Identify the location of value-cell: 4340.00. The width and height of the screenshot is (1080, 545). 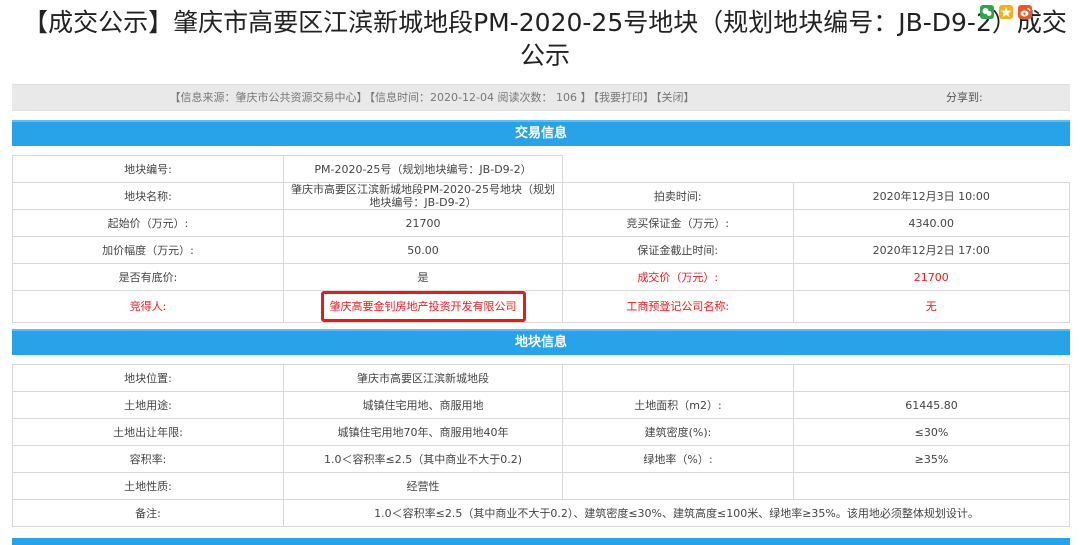
(931, 223).